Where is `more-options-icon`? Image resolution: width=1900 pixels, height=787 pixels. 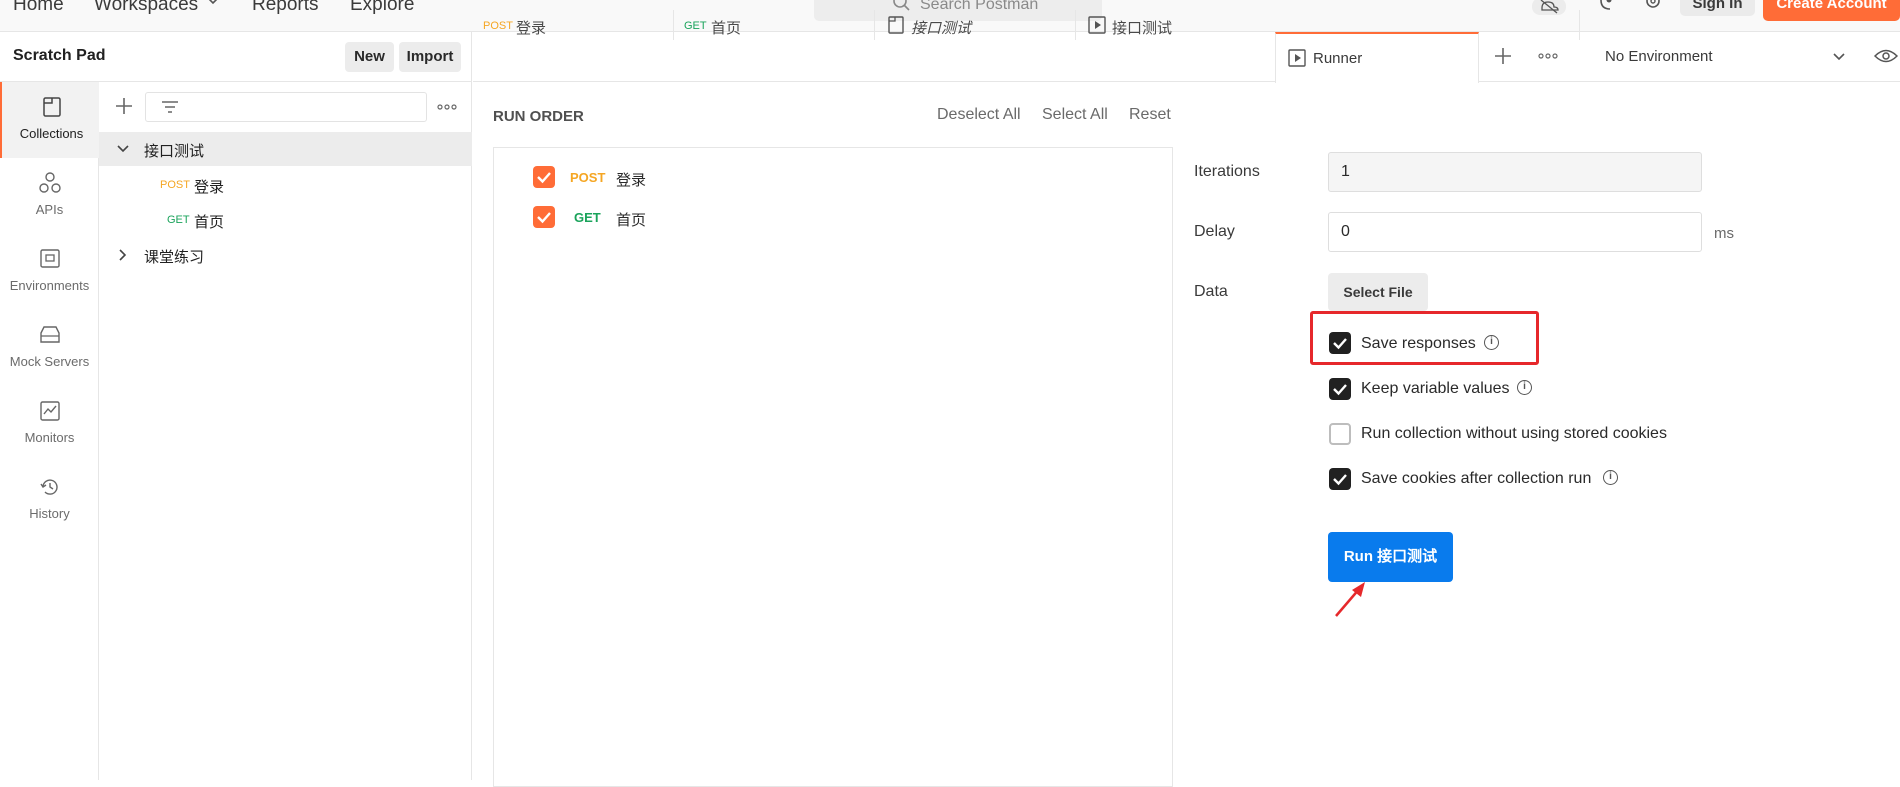
more-options-icon is located at coordinates (447, 107).